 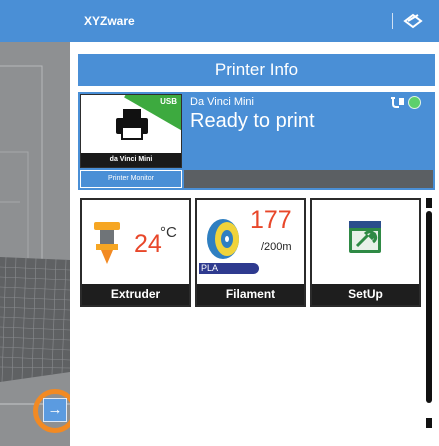 I want to click on filament-type-badge: PLA, so click(x=229, y=268).